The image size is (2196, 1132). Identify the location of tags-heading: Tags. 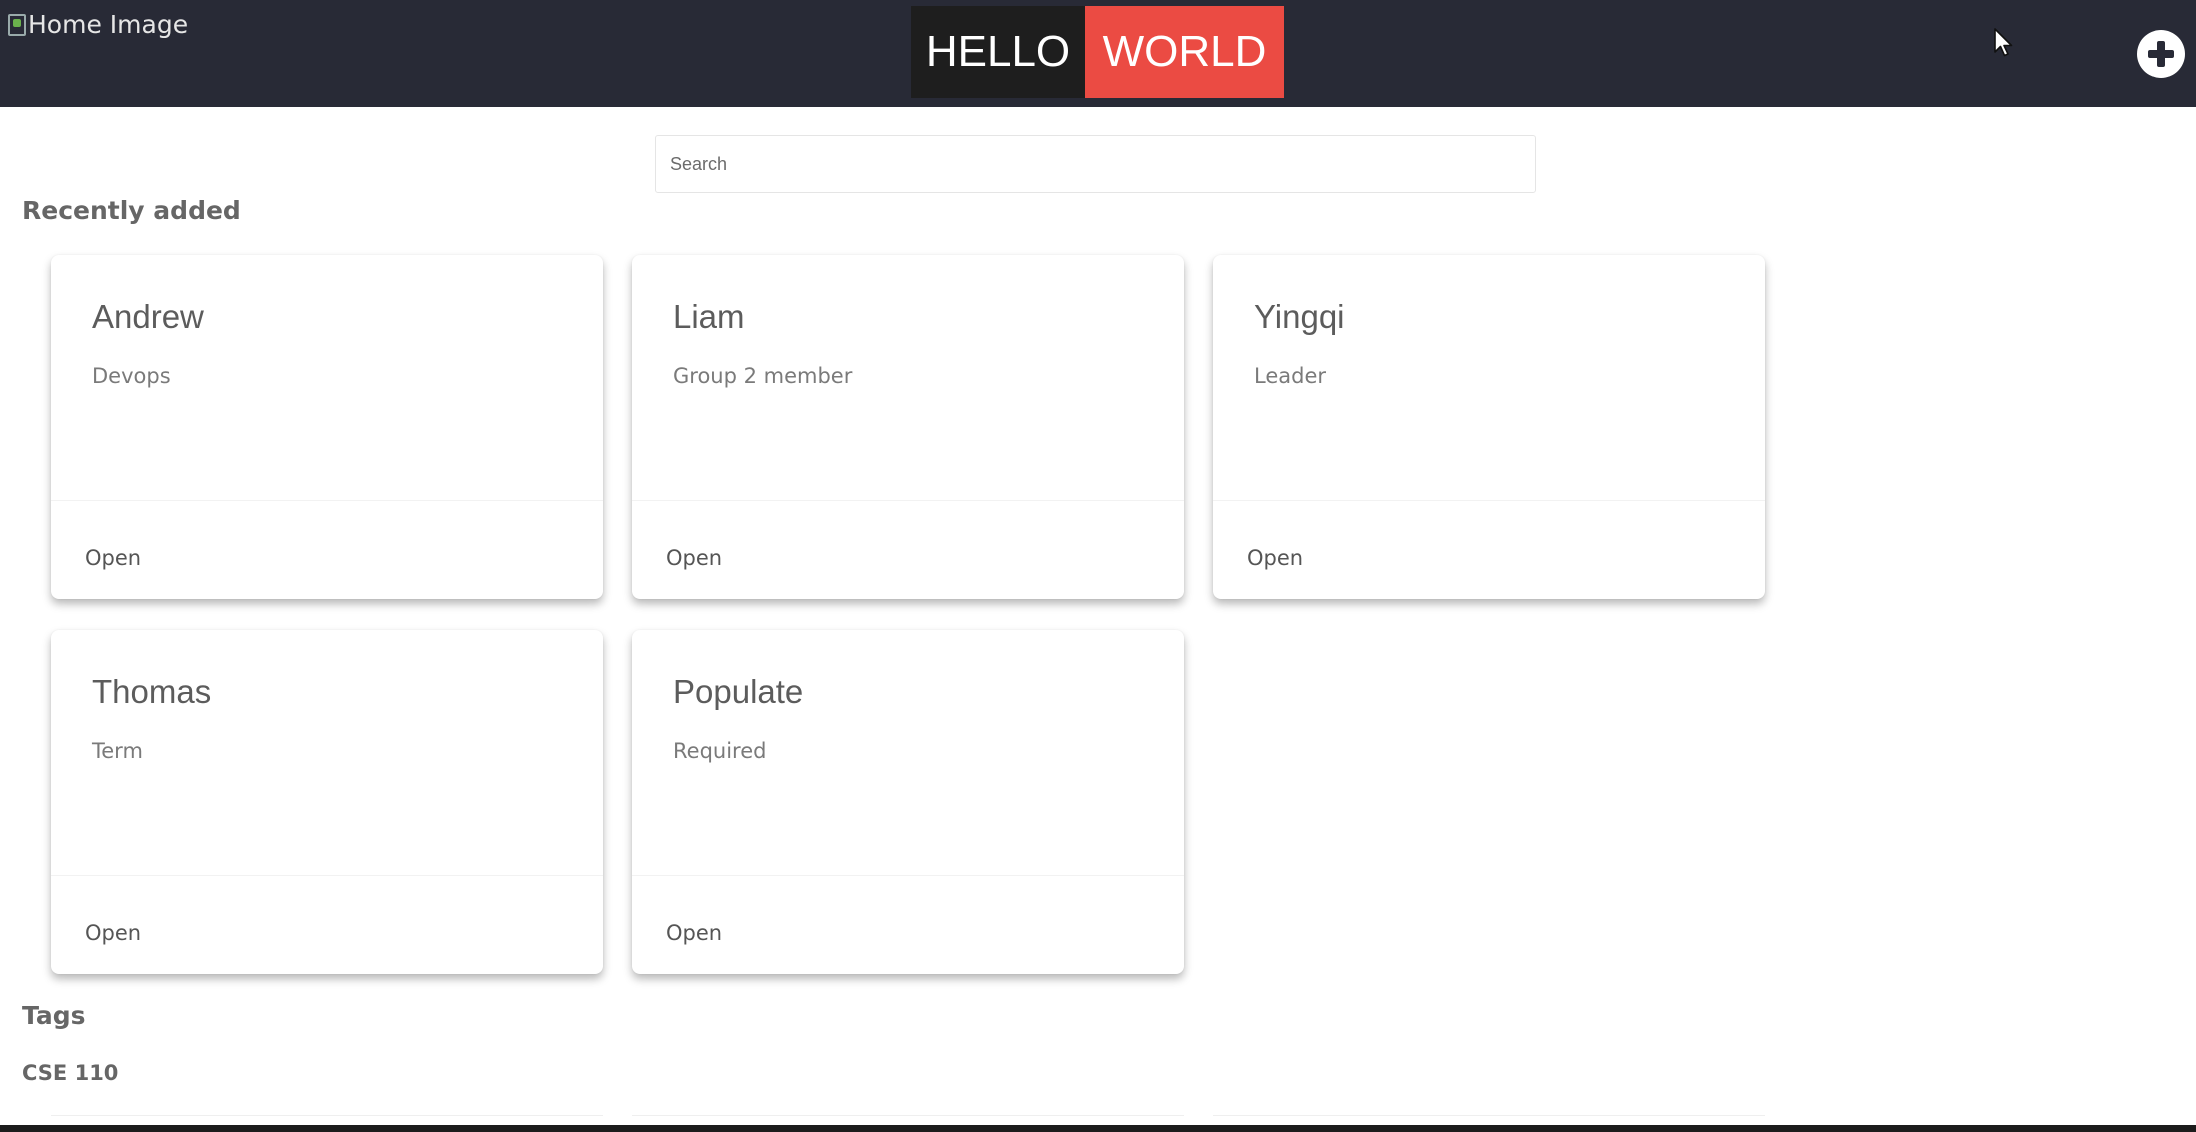
(54, 1015).